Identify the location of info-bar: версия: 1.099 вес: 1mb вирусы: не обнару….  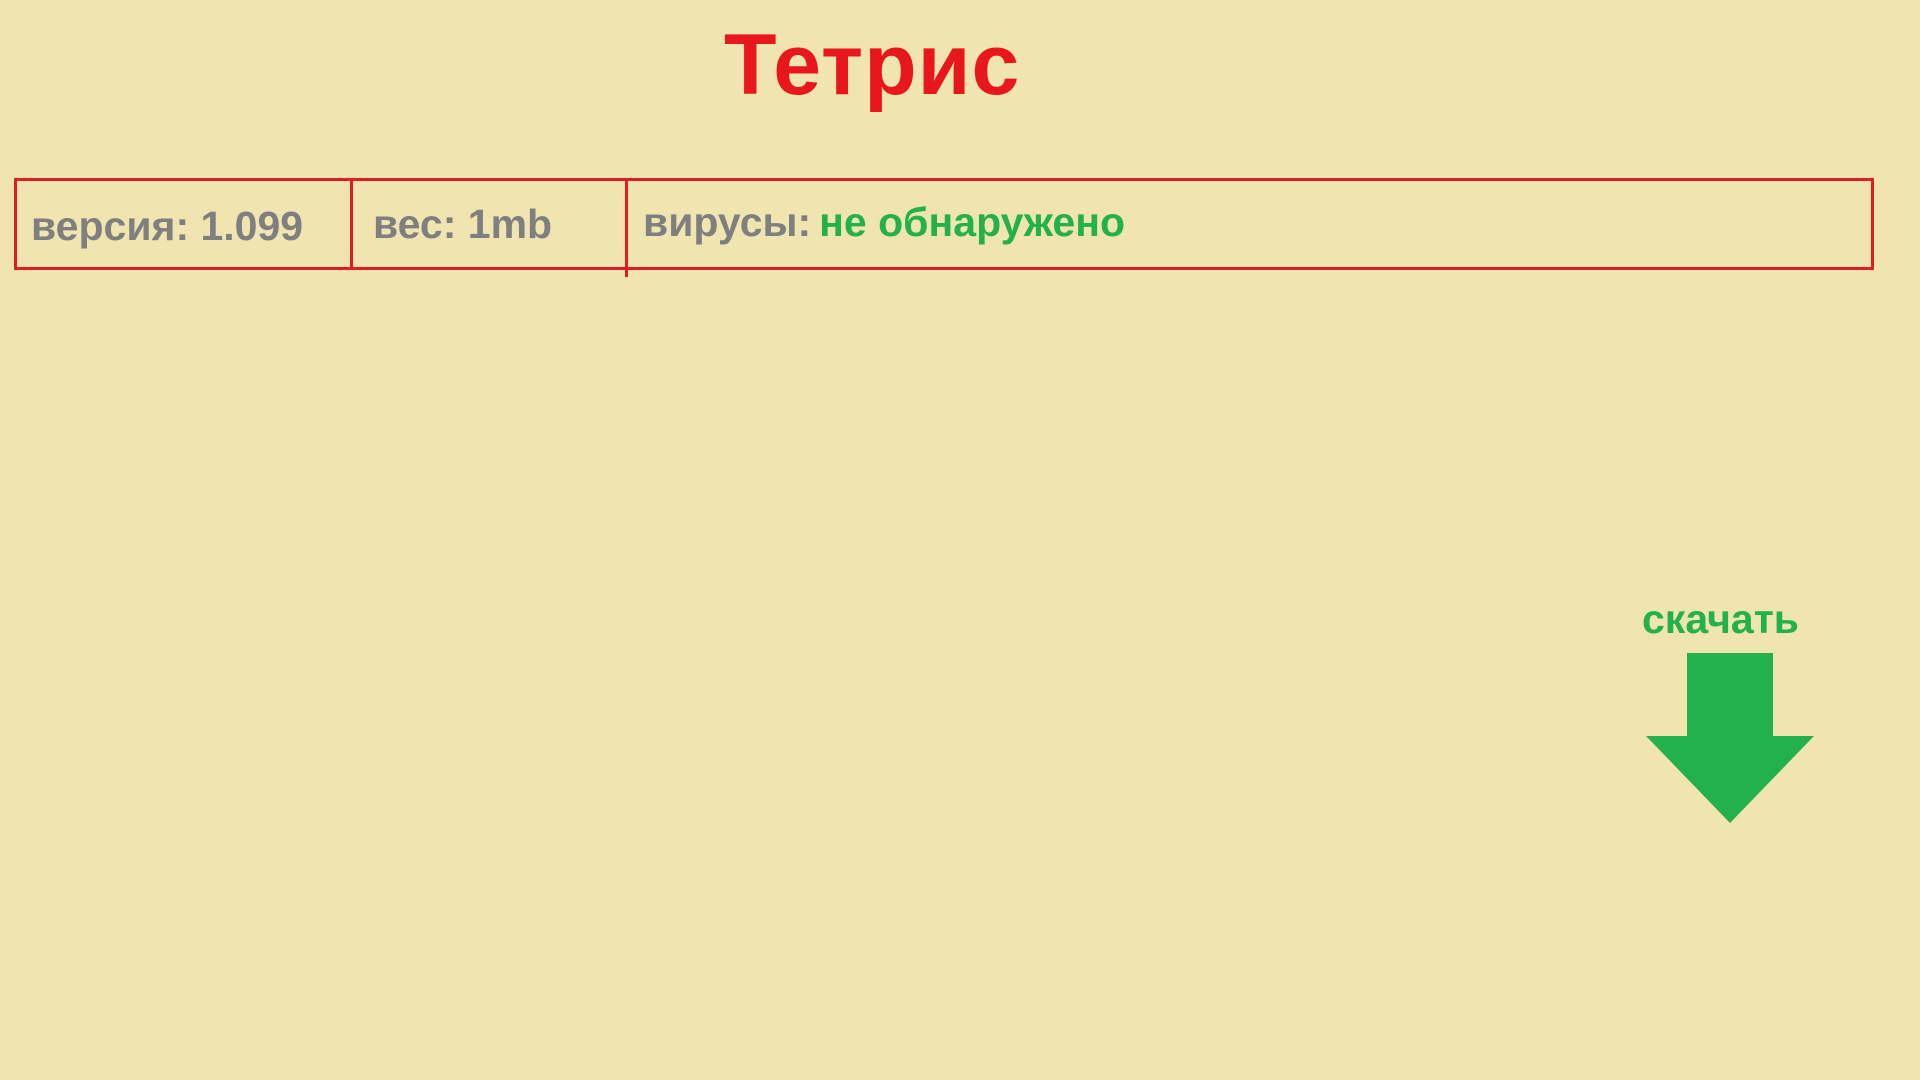
(944, 227).